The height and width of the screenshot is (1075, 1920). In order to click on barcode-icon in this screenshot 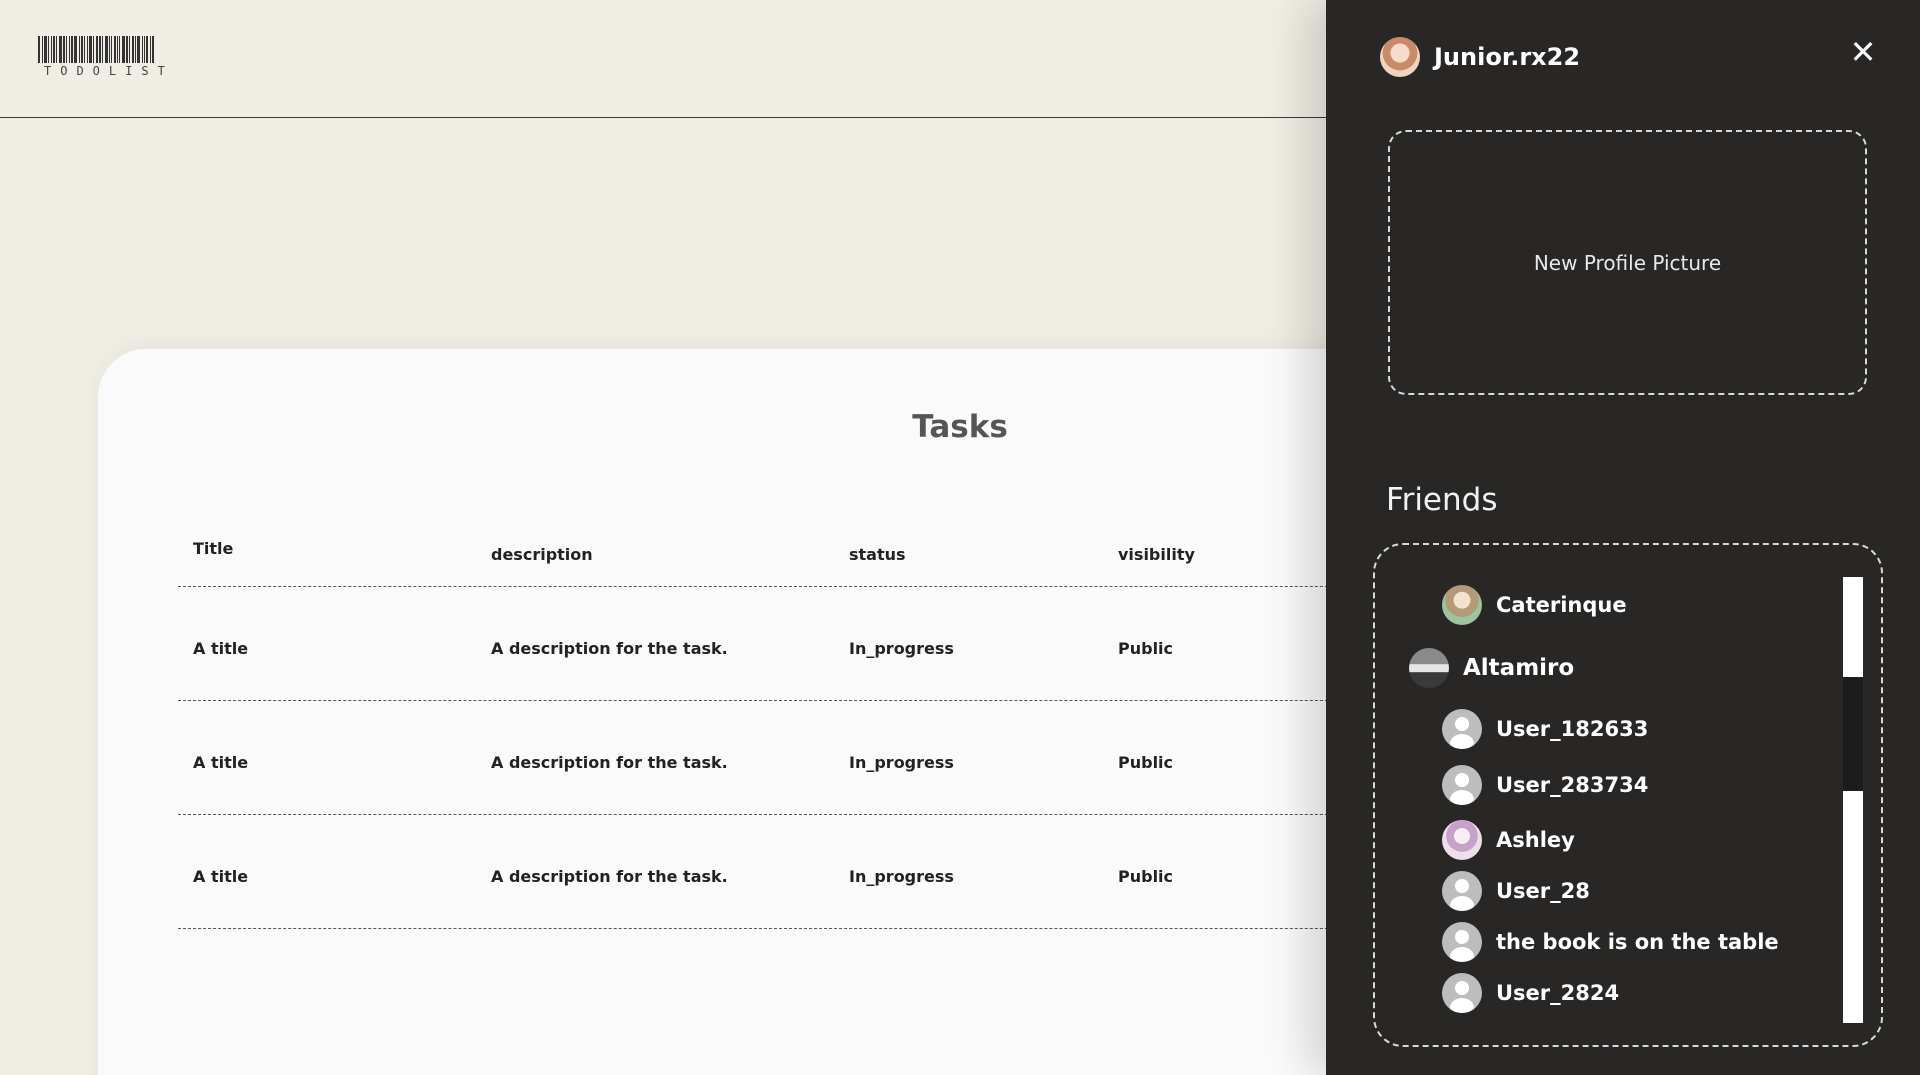, I will do `click(116, 49)`.